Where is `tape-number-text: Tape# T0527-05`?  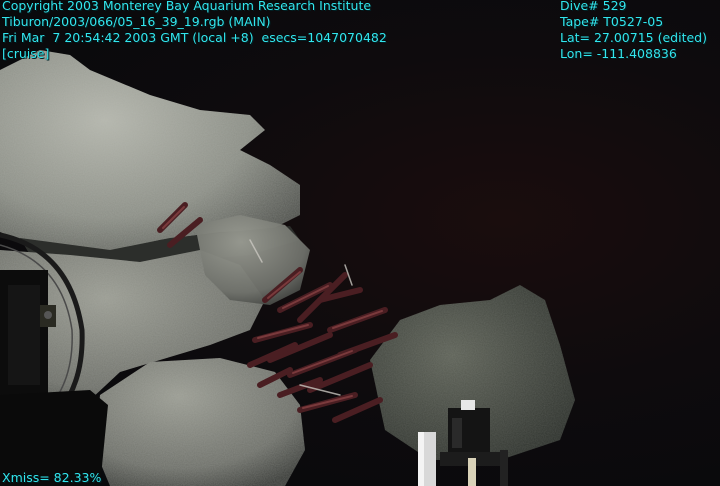 tape-number-text: Tape# T0527-05 is located at coordinates (612, 21).